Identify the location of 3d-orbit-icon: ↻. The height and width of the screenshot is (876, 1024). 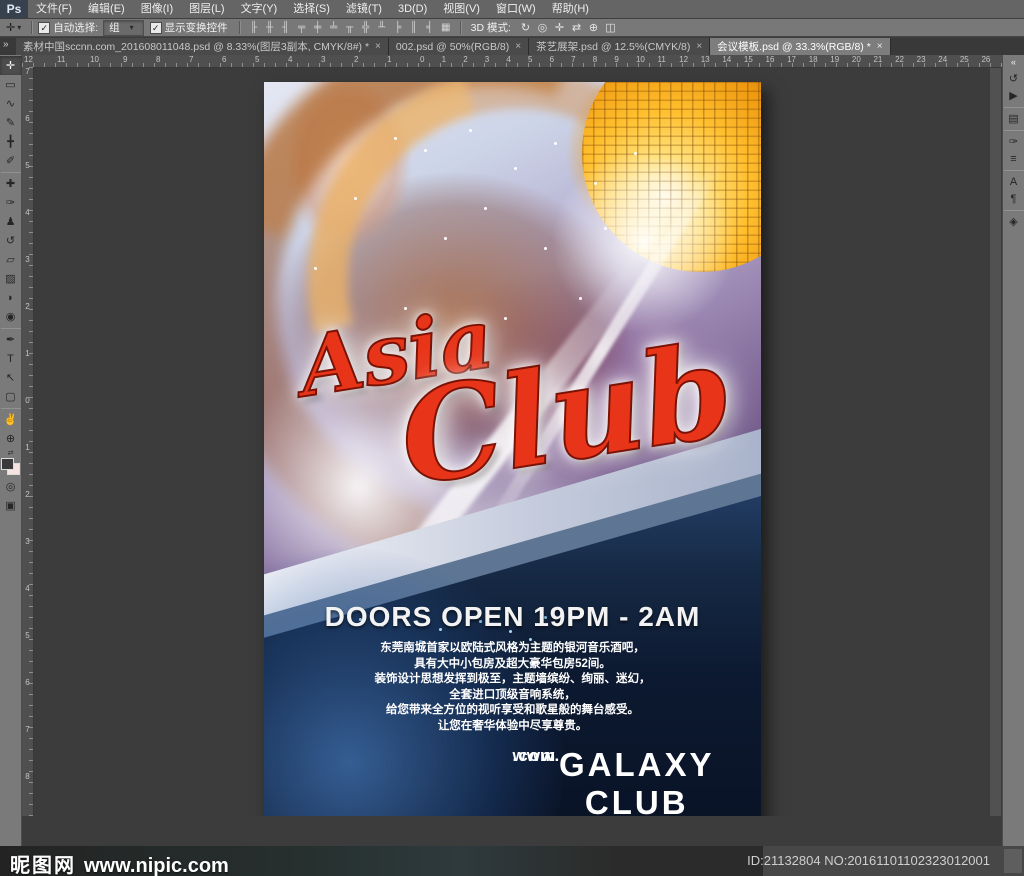
(525, 27).